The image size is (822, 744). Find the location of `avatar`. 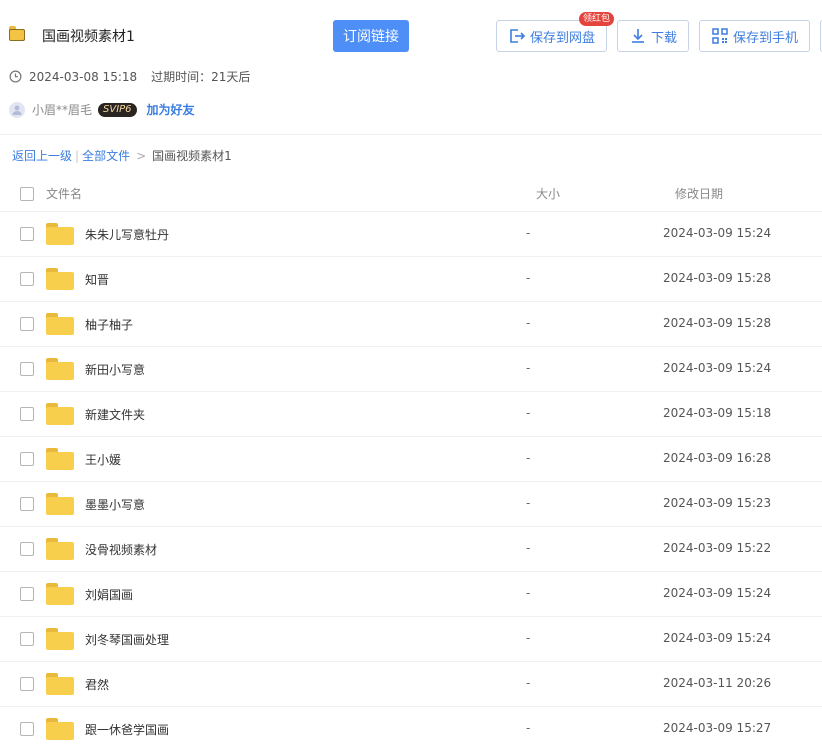

avatar is located at coordinates (17, 109).